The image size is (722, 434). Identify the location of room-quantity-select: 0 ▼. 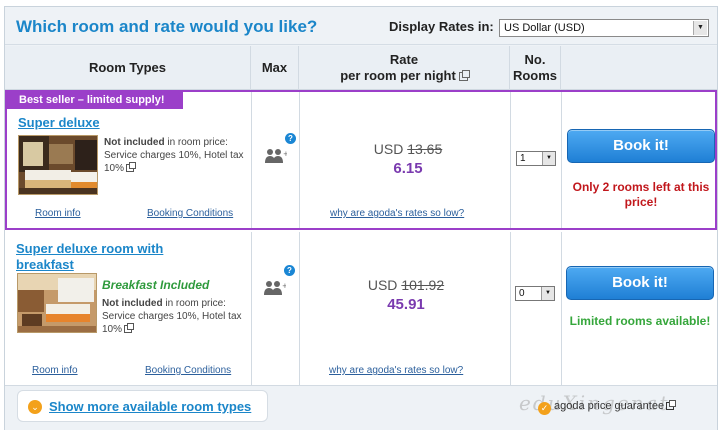
(535, 293).